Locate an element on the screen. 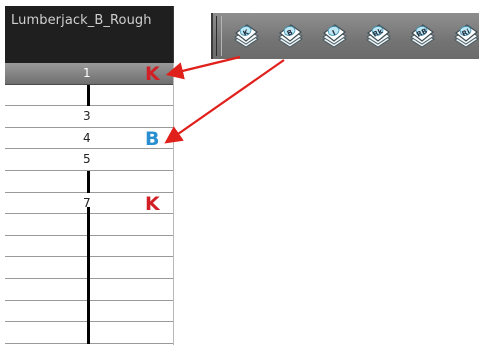 Image resolution: width=479 pixels, height=345 pixels. frame-row: 3 is located at coordinates (89, 117).